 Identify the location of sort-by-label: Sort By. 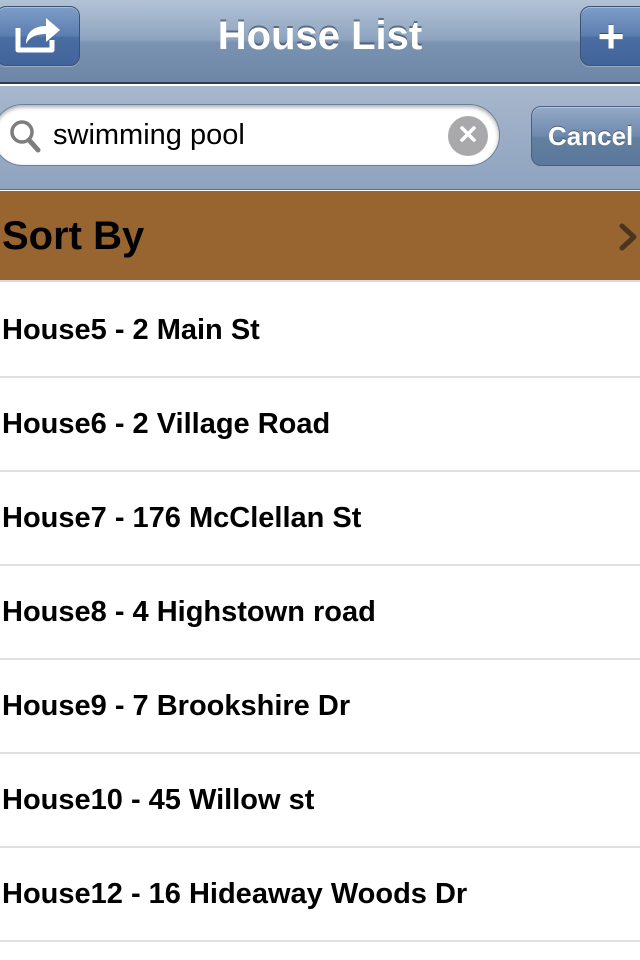
(73, 236).